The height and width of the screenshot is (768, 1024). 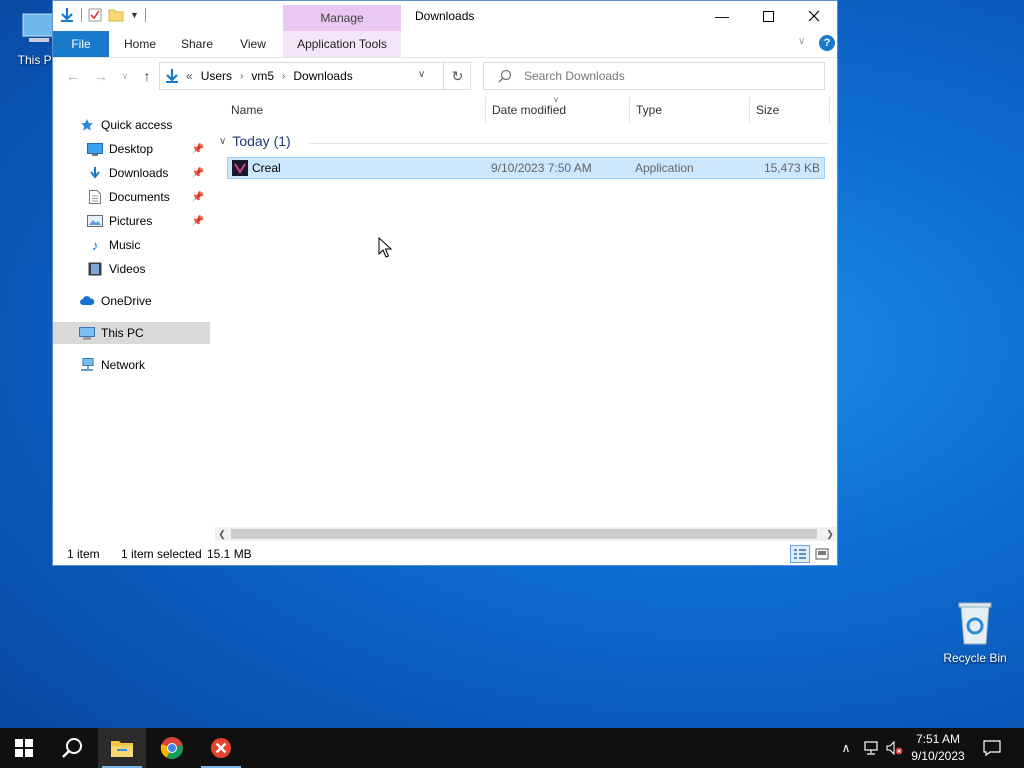 What do you see at coordinates (139, 197) in the screenshot?
I see `sidebar-item-label: Documents` at bounding box center [139, 197].